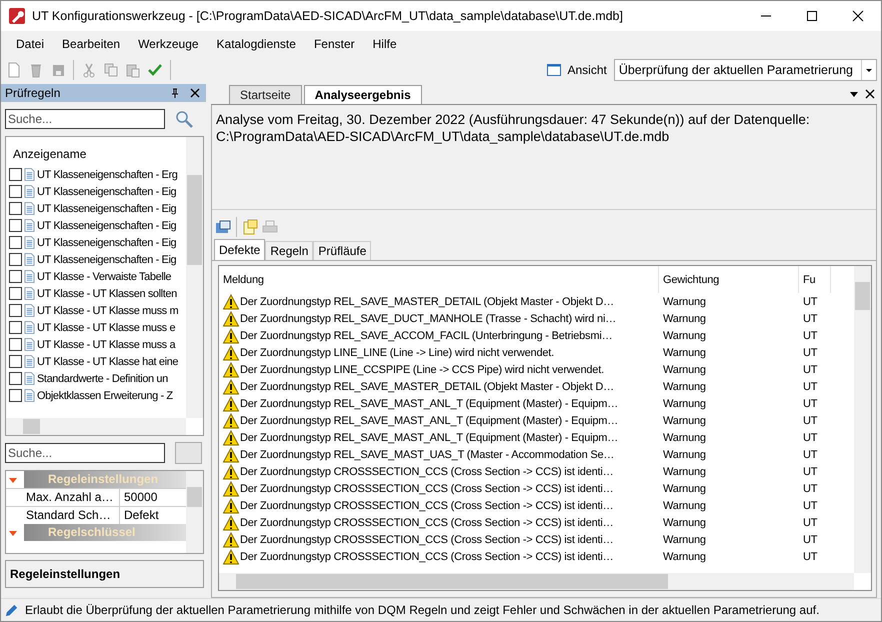 Image resolution: width=882 pixels, height=622 pixels. What do you see at coordinates (106, 328) in the screenshot?
I see `rule-label: UT Klasse - UT Klasse muss e` at bounding box center [106, 328].